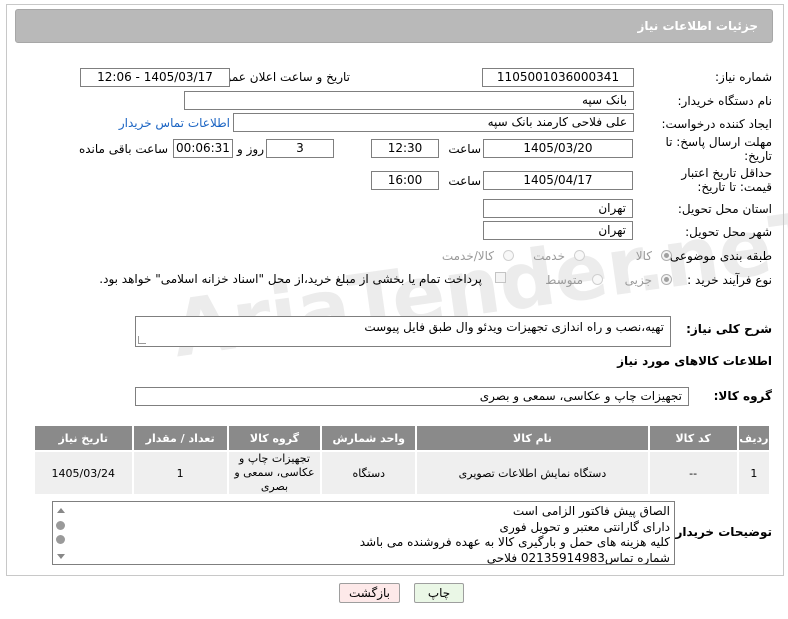 The image size is (788, 619). What do you see at coordinates (558, 77) in the screenshot?
I see `need-number-field: 1105001036000341` at bounding box center [558, 77].